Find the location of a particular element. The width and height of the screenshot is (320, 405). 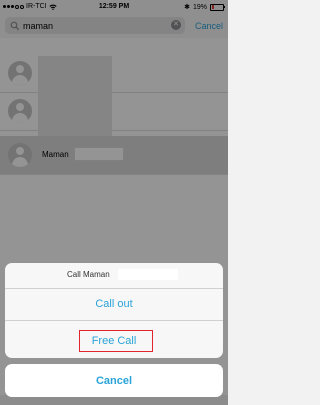

action-sheet-title-row: Call Maman is located at coordinates (114, 276).